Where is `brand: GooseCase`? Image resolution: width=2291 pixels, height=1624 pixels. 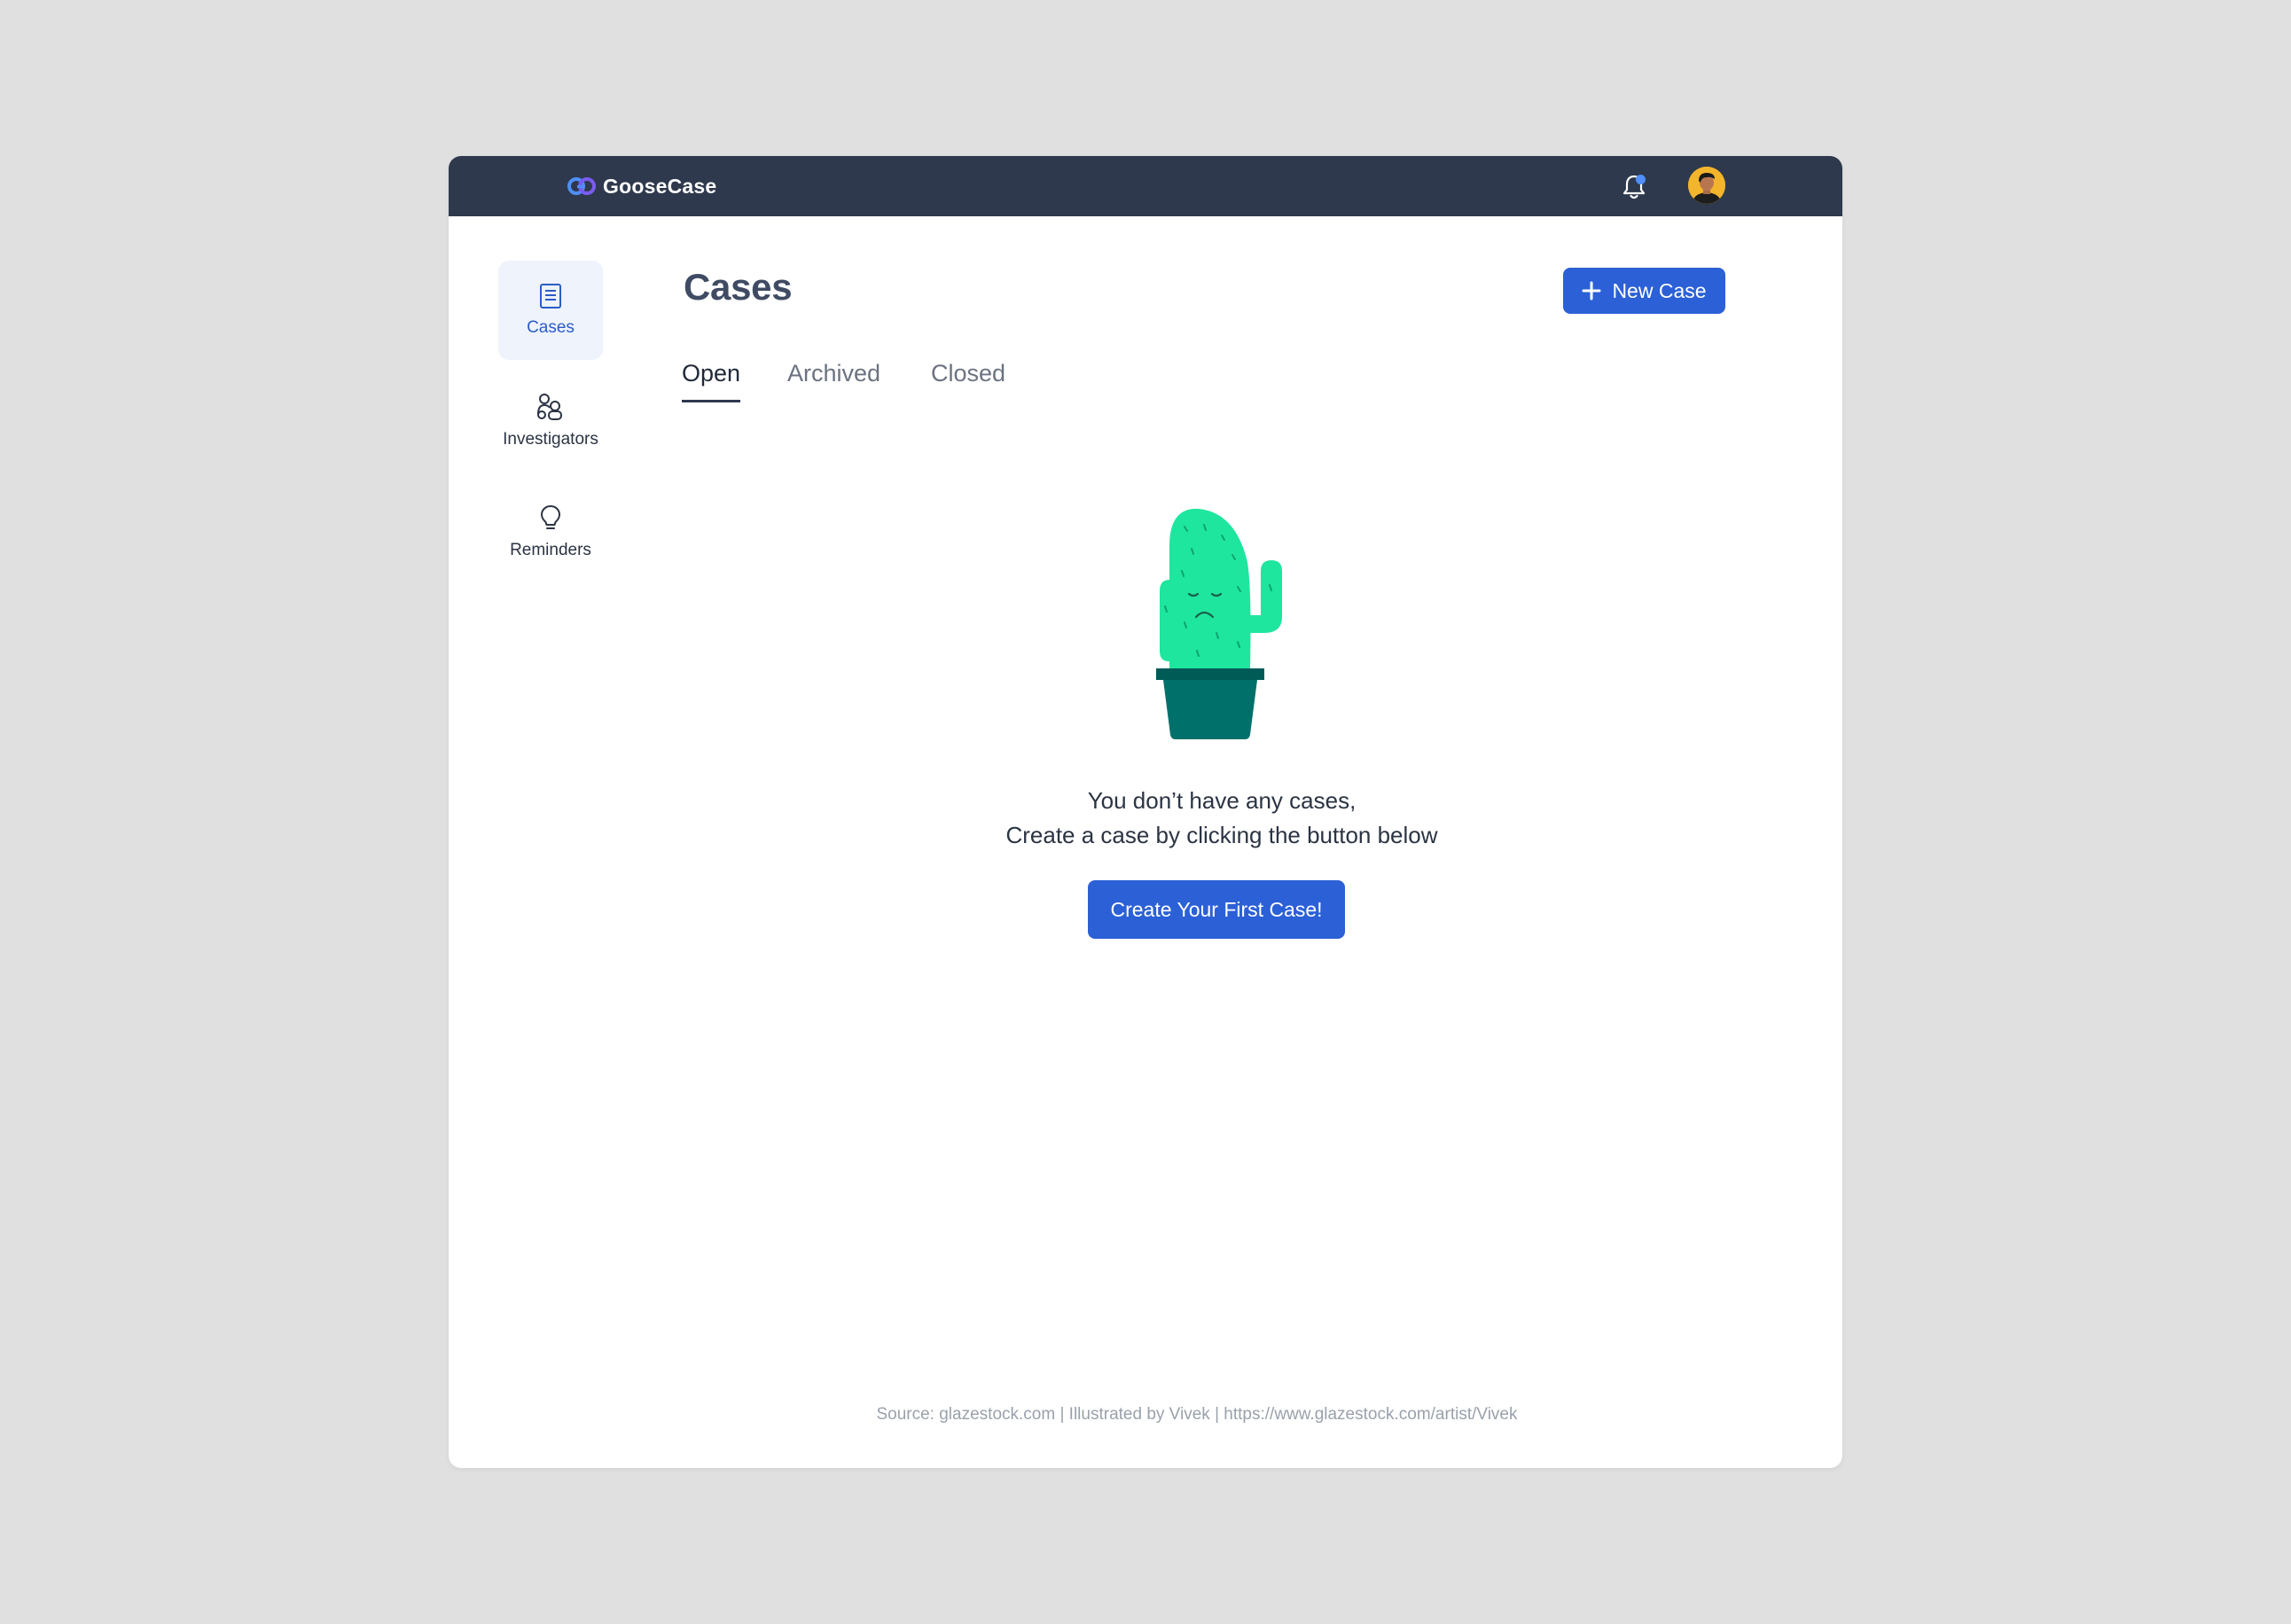 brand: GooseCase is located at coordinates (642, 186).